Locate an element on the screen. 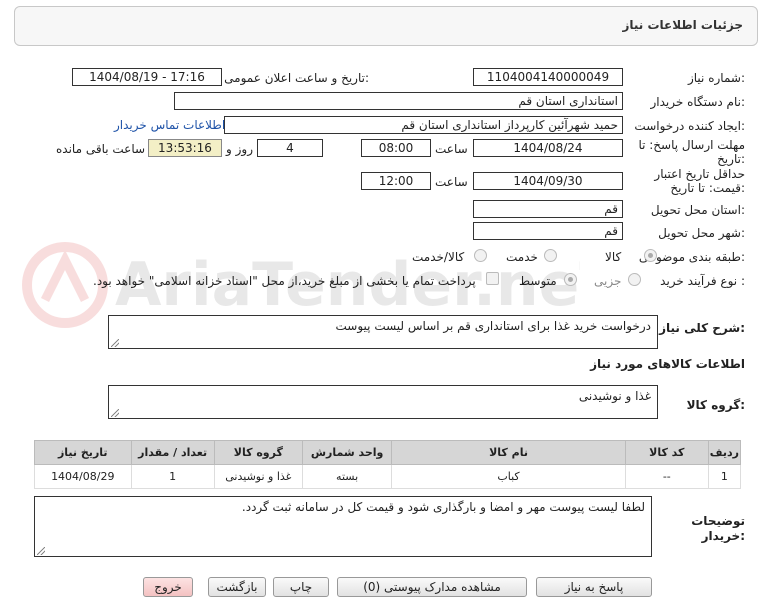  cell-code: -- is located at coordinates (666, 476).